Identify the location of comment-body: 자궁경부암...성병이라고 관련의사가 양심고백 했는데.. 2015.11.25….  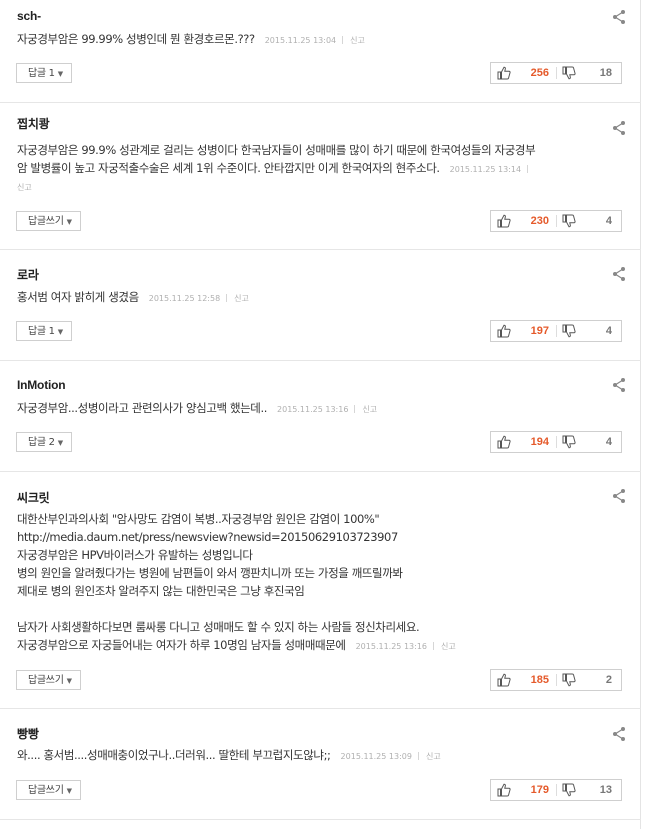
(319, 409).